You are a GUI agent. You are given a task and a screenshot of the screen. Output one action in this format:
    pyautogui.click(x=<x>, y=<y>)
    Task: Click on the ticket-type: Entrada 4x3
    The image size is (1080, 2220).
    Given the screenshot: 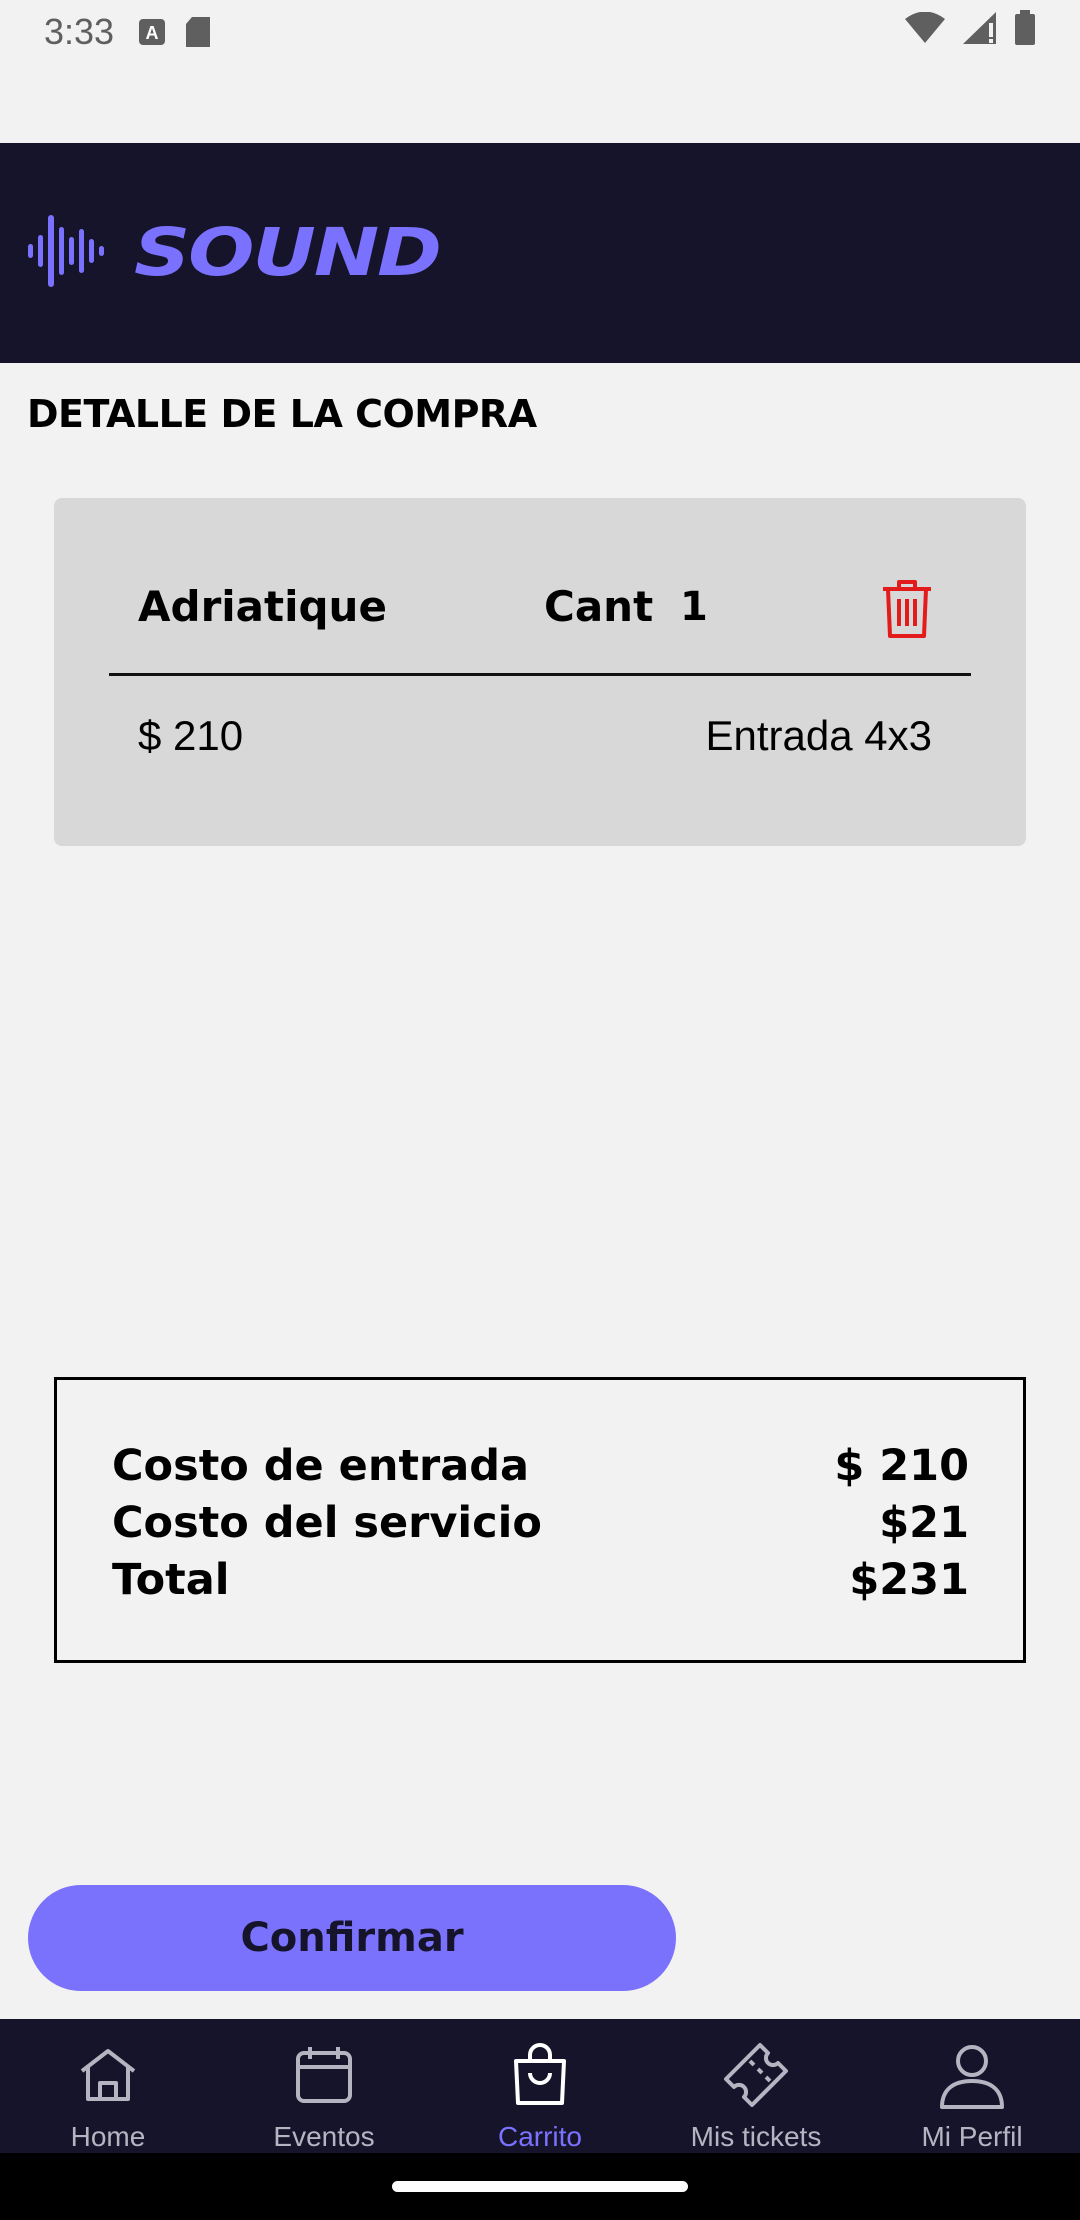 What is the action you would take?
    pyautogui.click(x=819, y=735)
    